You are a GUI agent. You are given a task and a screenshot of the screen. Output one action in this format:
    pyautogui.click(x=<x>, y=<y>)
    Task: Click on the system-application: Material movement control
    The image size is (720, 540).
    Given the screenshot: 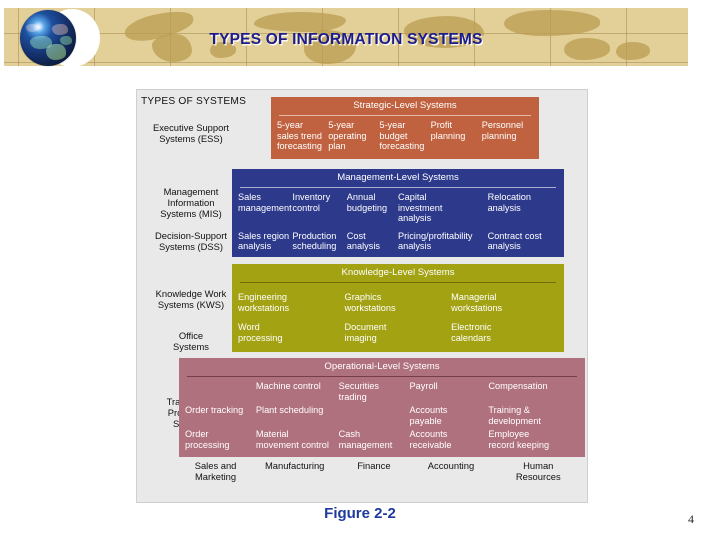 What is the action you would take?
    pyautogui.click(x=292, y=439)
    